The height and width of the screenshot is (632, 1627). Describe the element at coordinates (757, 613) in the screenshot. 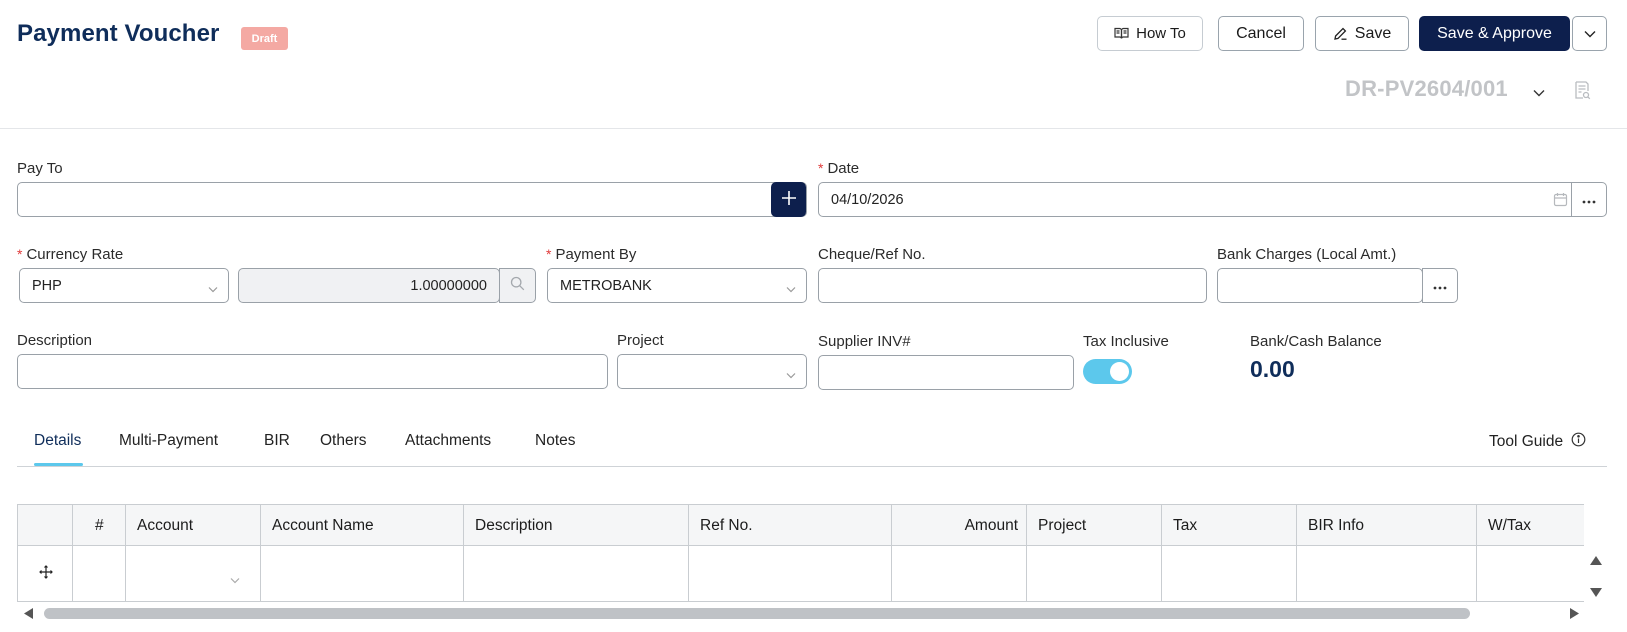

I see `horizontal-scrollbar` at that location.